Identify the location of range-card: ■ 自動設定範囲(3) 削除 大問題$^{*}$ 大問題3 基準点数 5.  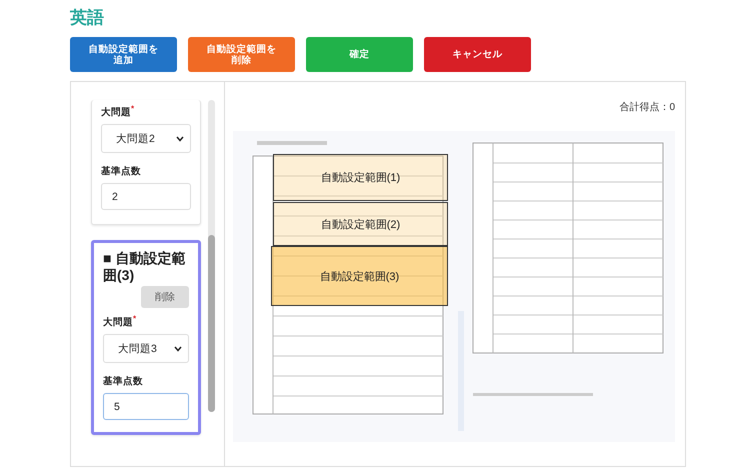
(146, 338).